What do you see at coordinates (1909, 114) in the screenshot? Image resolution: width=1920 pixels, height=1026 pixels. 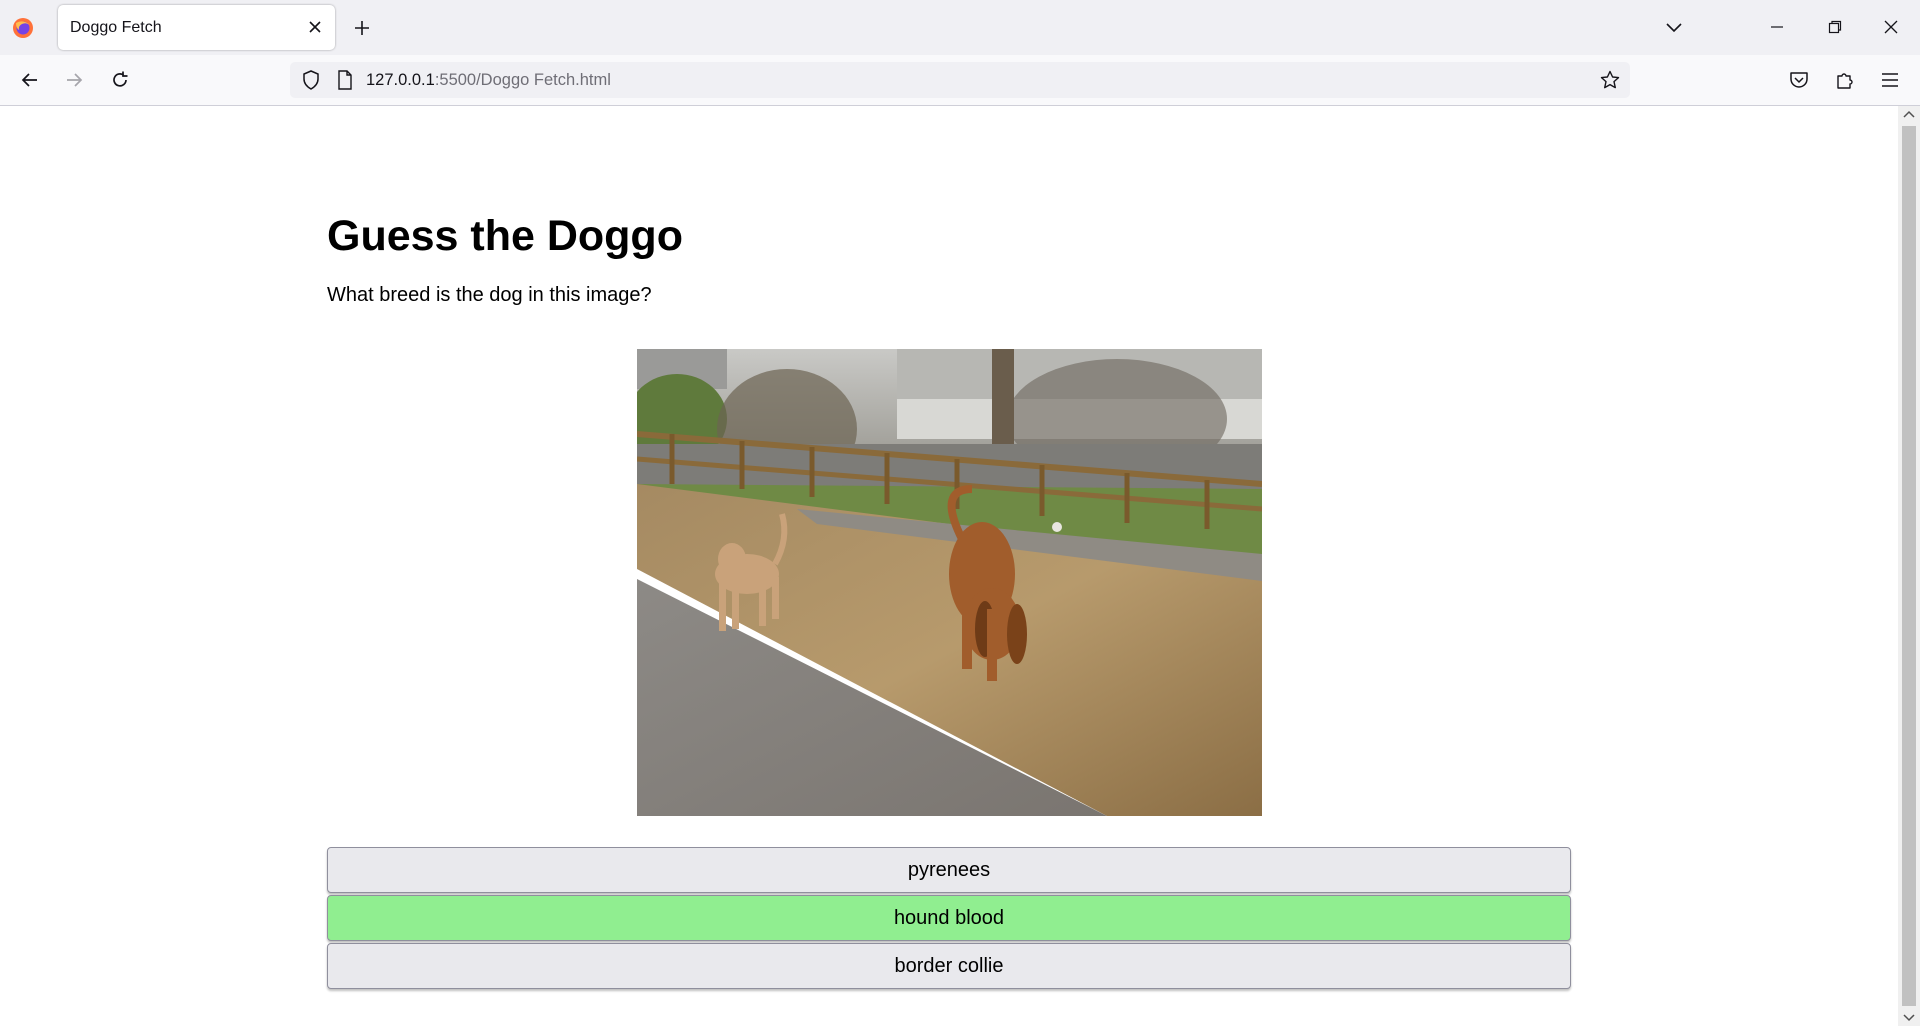 I see `scroll-up-icon` at bounding box center [1909, 114].